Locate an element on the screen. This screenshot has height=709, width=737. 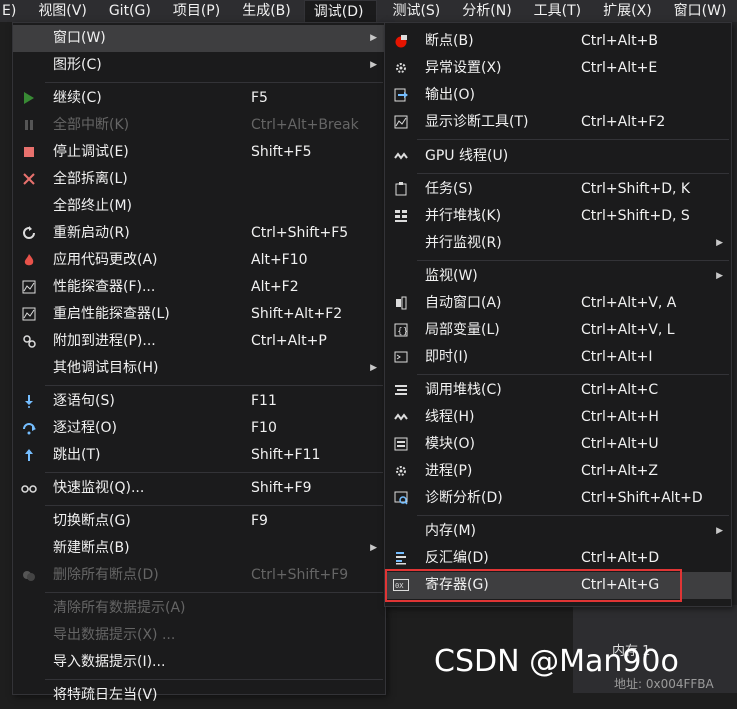
menu-item-label: 模块(O) is located at coordinates (450, 444).